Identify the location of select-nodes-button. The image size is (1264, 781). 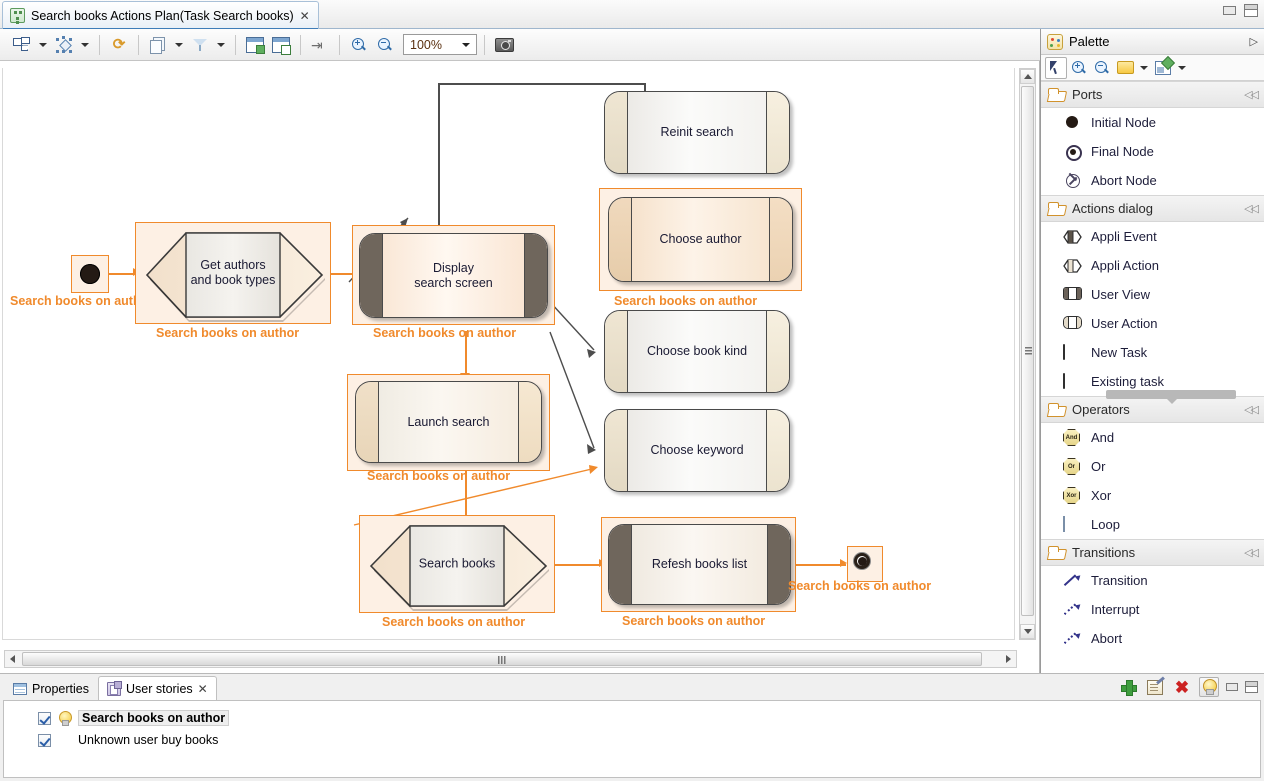
(64, 45).